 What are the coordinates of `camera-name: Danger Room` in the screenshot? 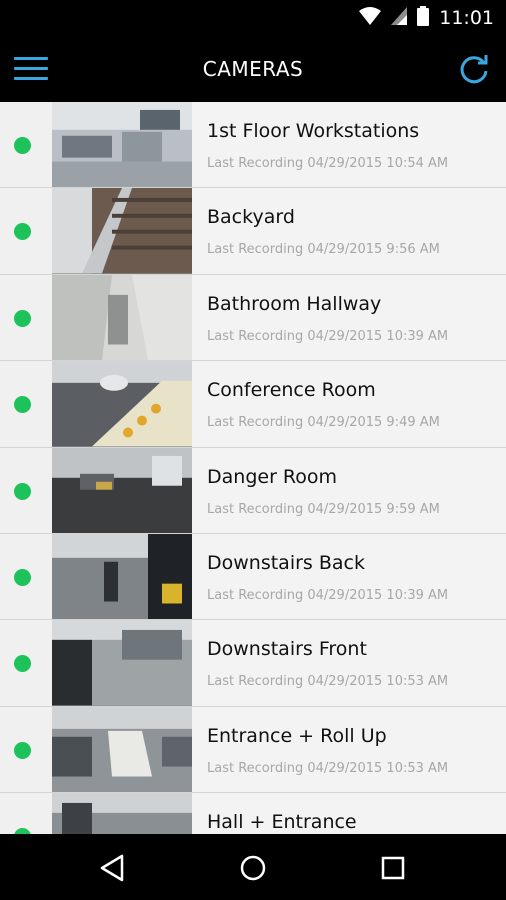 It's located at (272, 476).